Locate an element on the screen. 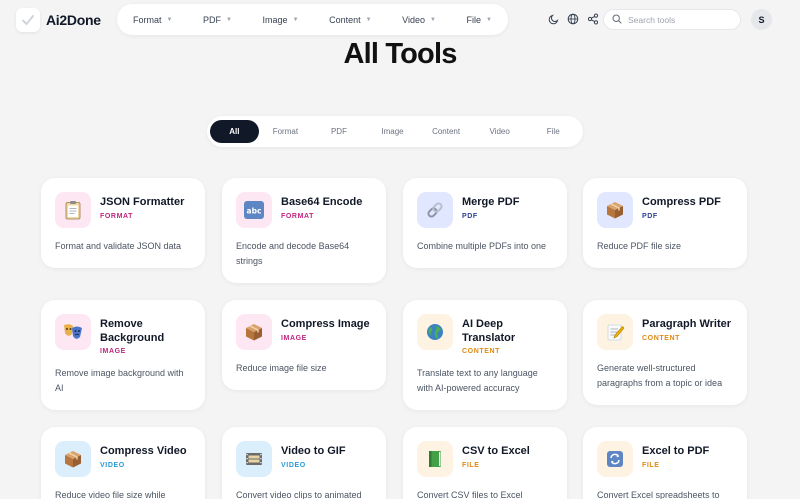 The width and height of the screenshot is (800, 499). film-icon is located at coordinates (254, 459).